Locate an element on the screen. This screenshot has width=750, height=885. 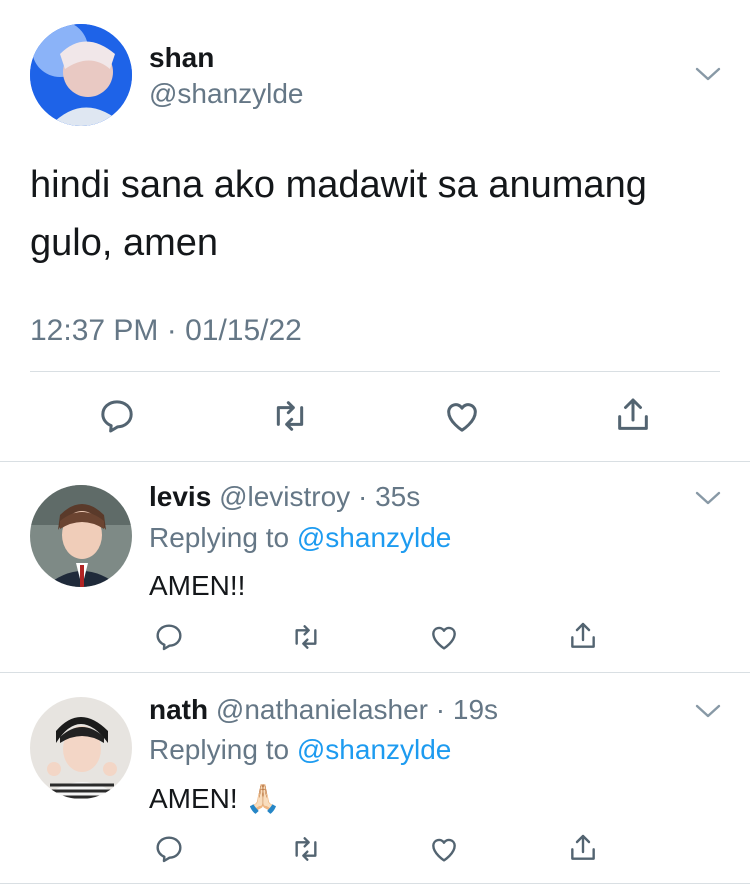
reply-author-name: levis is located at coordinates (180, 496).